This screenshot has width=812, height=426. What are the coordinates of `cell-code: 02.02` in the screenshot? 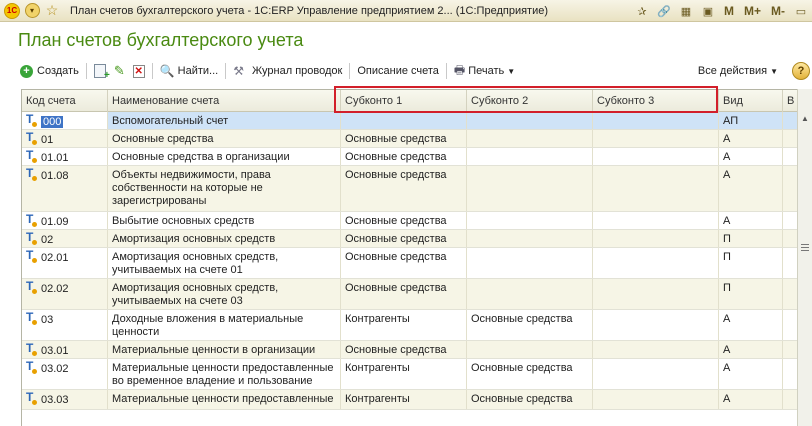 It's located at (65, 294).